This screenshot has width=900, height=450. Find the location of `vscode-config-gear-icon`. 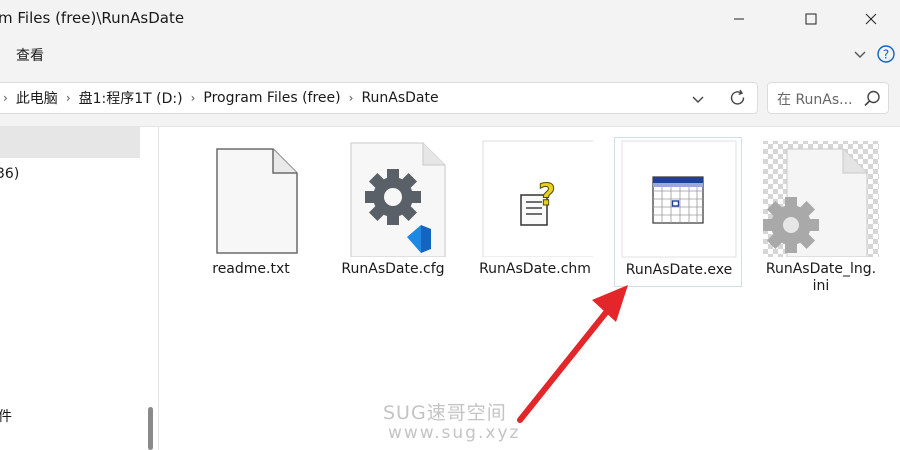

vscode-config-gear-icon is located at coordinates (393, 198).